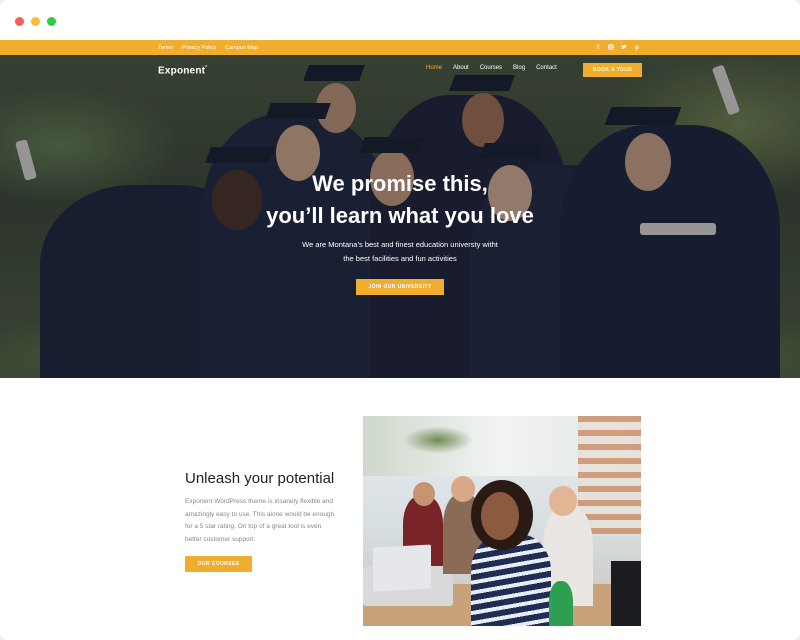 The width and height of the screenshot is (800, 640). I want to click on nav-item-courses: Courses, so click(491, 68).